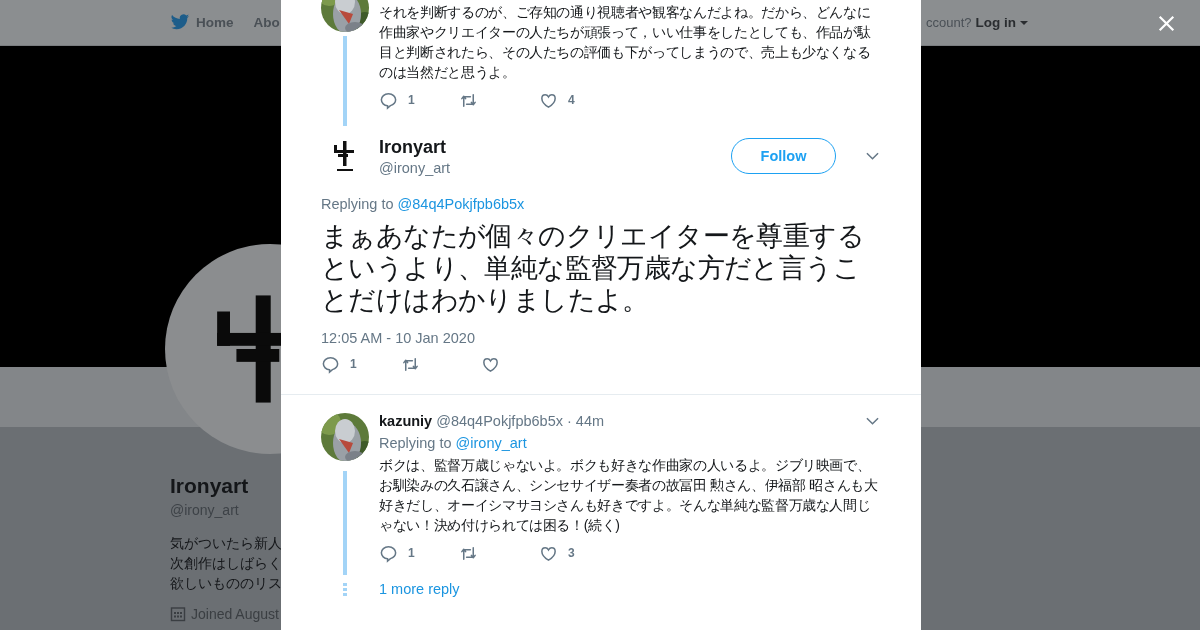 This screenshot has height=630, width=1200. Describe the element at coordinates (629, 495) in the screenshot. I see `tweet-text: ボクは、監督万歳じゃないよ。ボクも好きな作曲家の人いるよ。ジブリ映画で、お馴染みの久石譲さん、シンセサイザー奏者の故冨田 勲さん、伊福部 昭さんも大好きだし、オーイシマサヨシさんも好きですよ。そんな単純な監督万歳な人間じゃない！決め付けられては困る！(続く)` at that location.